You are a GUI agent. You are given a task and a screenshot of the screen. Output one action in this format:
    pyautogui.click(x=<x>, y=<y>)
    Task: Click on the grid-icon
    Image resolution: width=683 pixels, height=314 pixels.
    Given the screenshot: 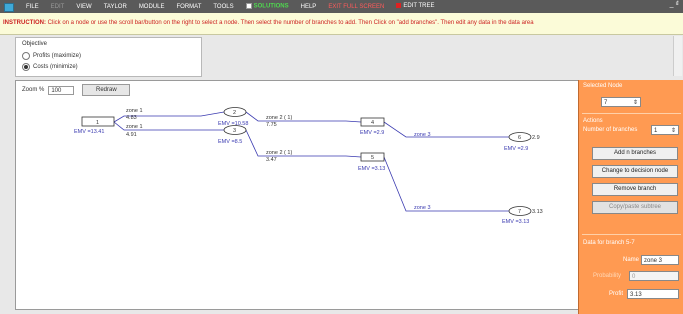 What is the action you would take?
    pyautogui.click(x=248, y=6)
    